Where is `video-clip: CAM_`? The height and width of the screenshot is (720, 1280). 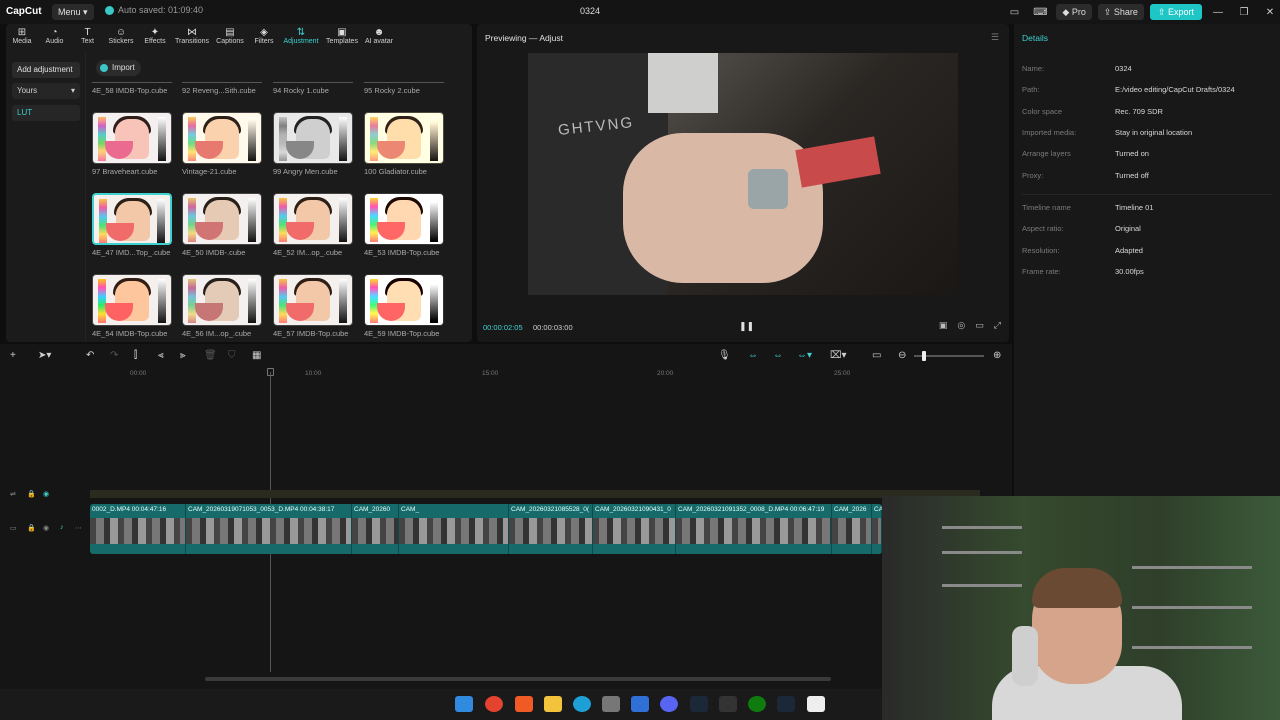
video-clip: CAM_ is located at coordinates (454, 529).